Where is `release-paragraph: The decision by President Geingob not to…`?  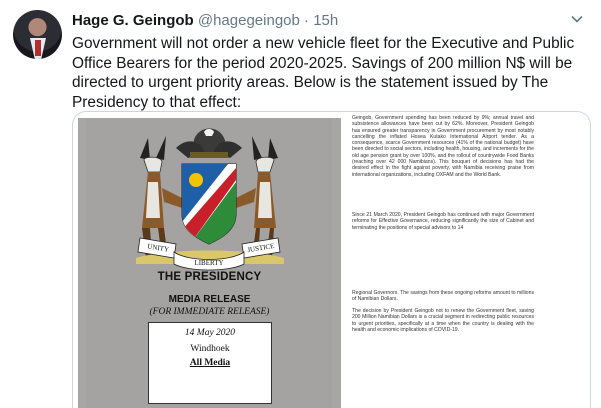 release-paragraph: The decision by President Geingob not to… is located at coordinates (443, 320).